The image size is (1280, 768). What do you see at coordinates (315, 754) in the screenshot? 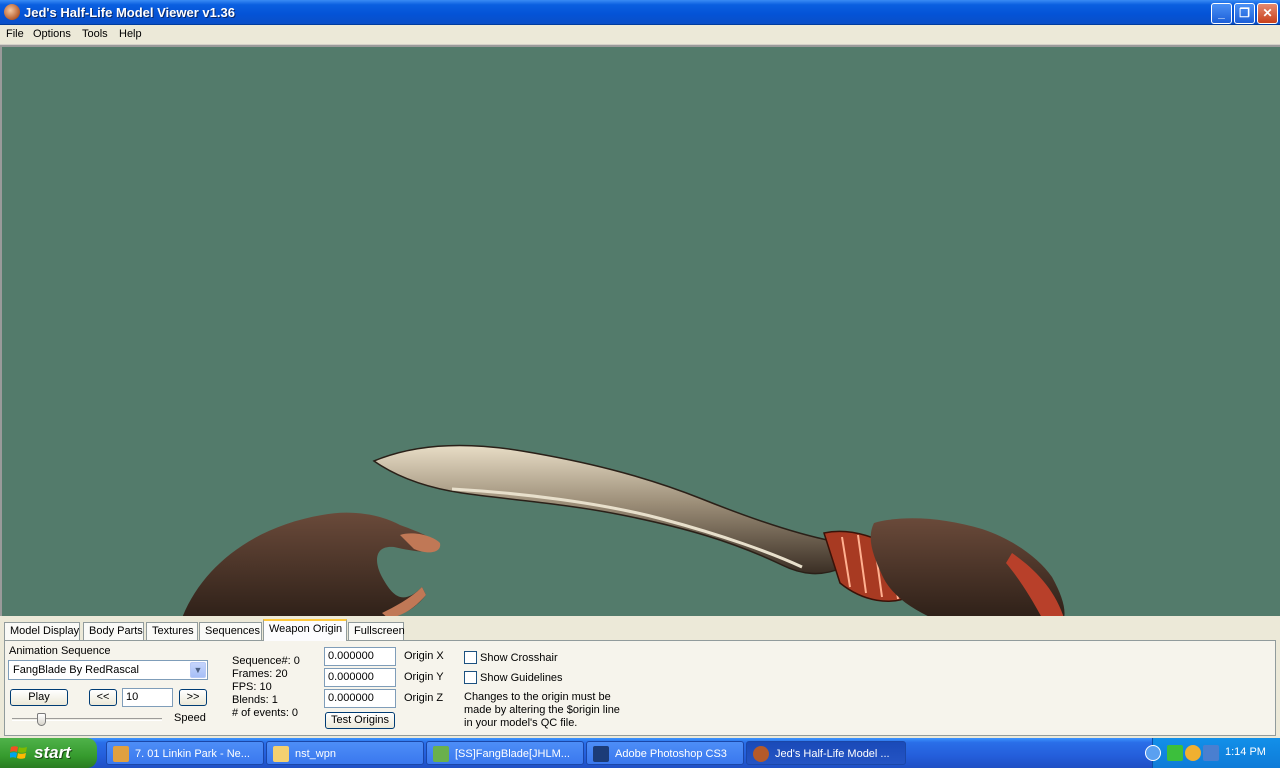
I see `task-label: nst_wpn` at bounding box center [315, 754].